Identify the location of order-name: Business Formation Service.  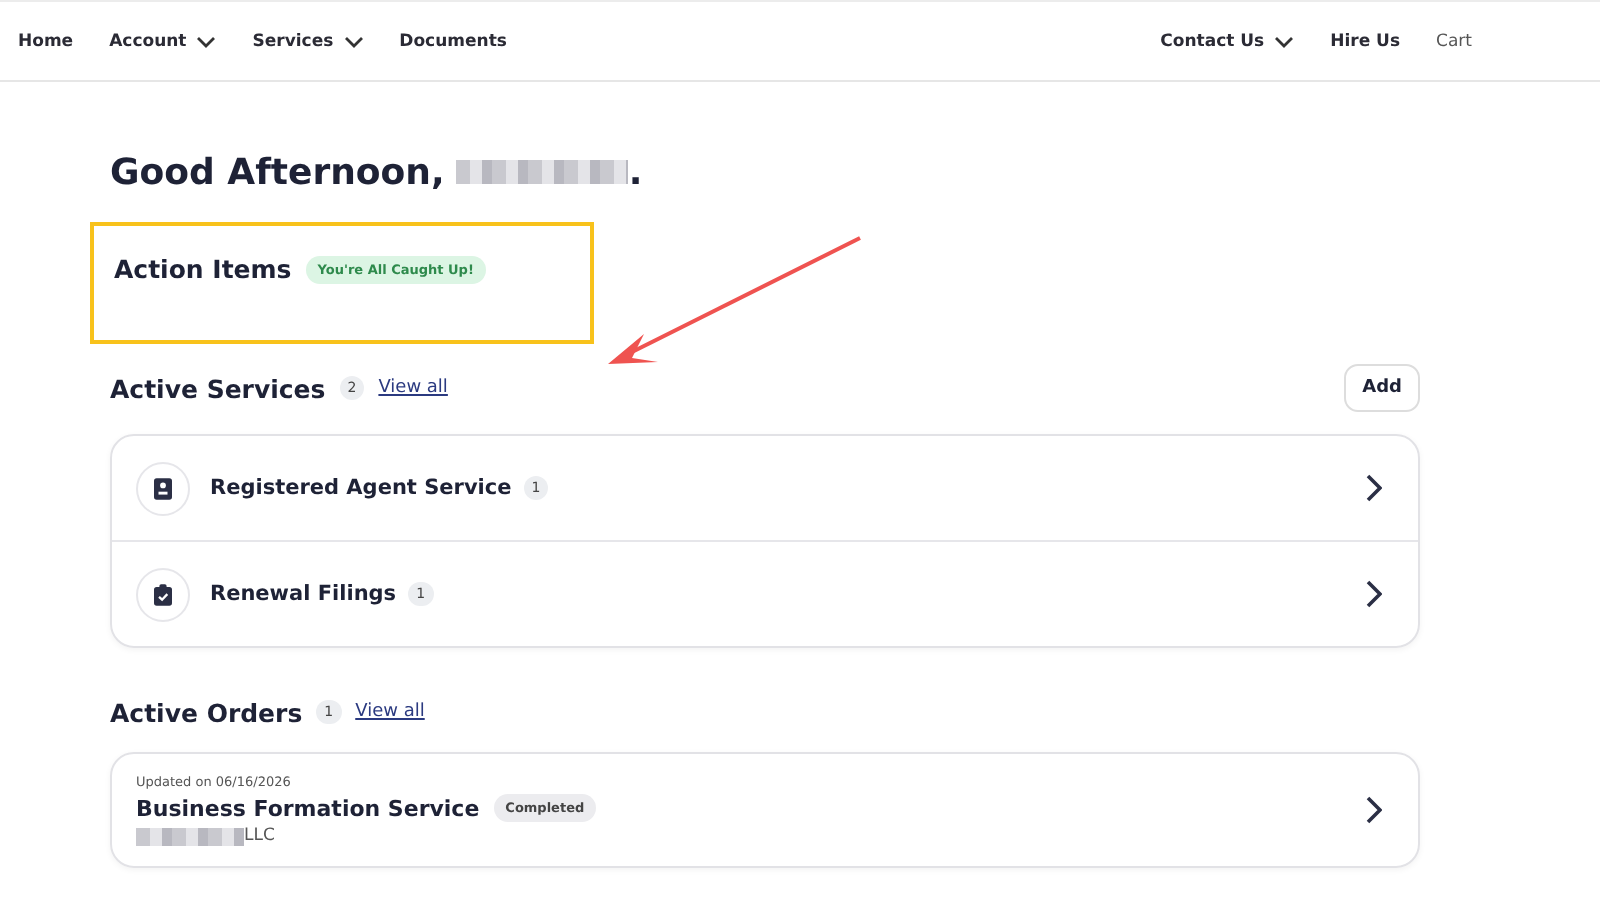
(308, 808).